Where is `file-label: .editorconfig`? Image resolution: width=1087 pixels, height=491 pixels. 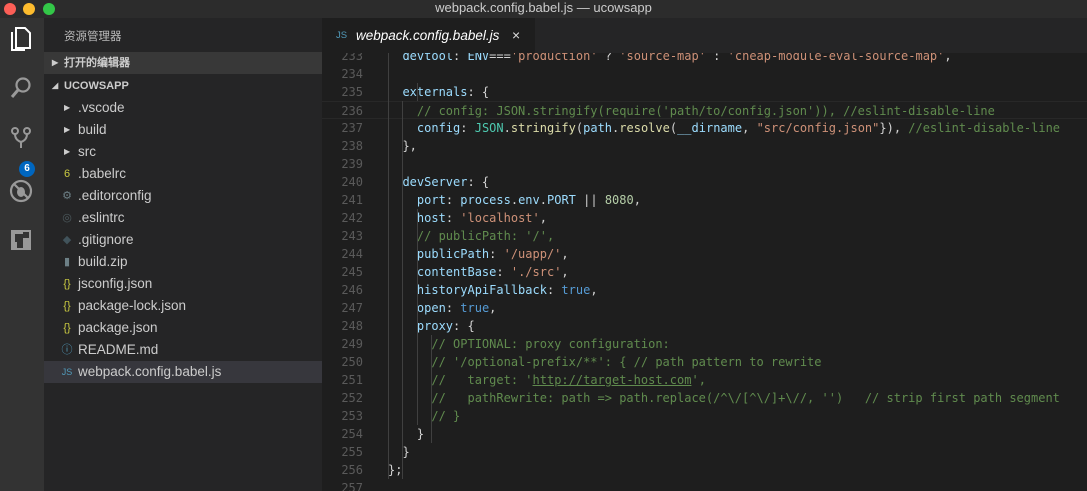 file-label: .editorconfig is located at coordinates (115, 195).